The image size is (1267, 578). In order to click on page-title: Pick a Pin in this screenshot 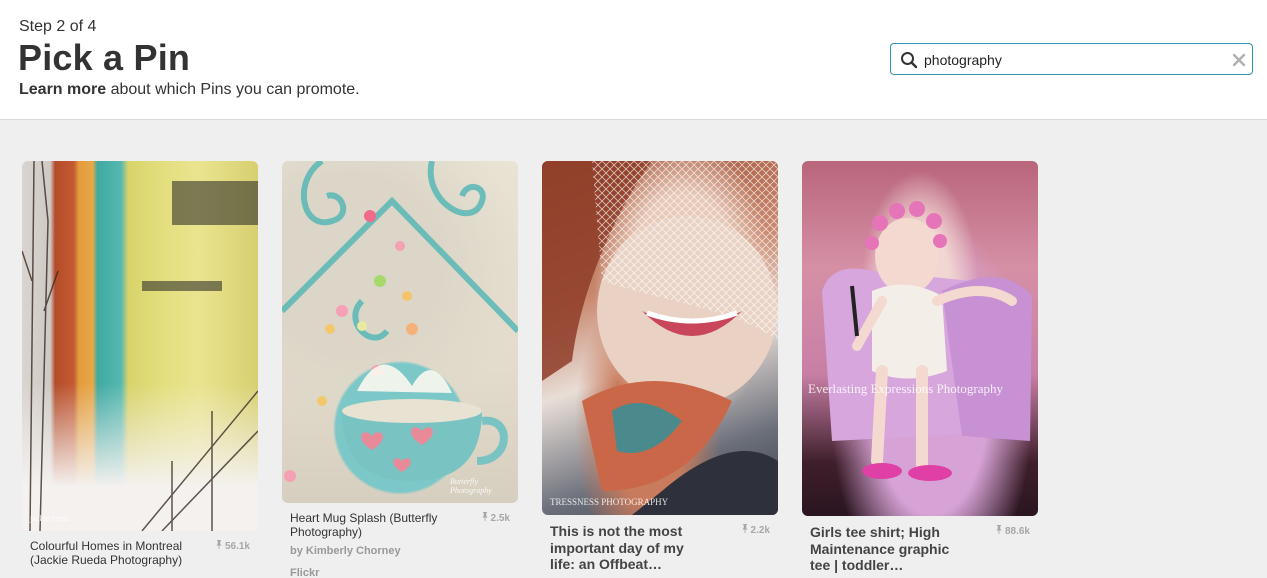, I will do `click(104, 57)`.